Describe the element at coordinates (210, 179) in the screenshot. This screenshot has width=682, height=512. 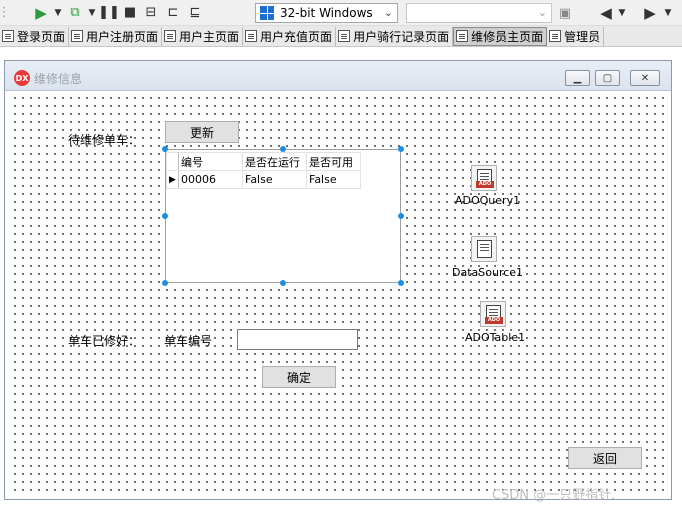
I see `grid-cell: 00006` at that location.